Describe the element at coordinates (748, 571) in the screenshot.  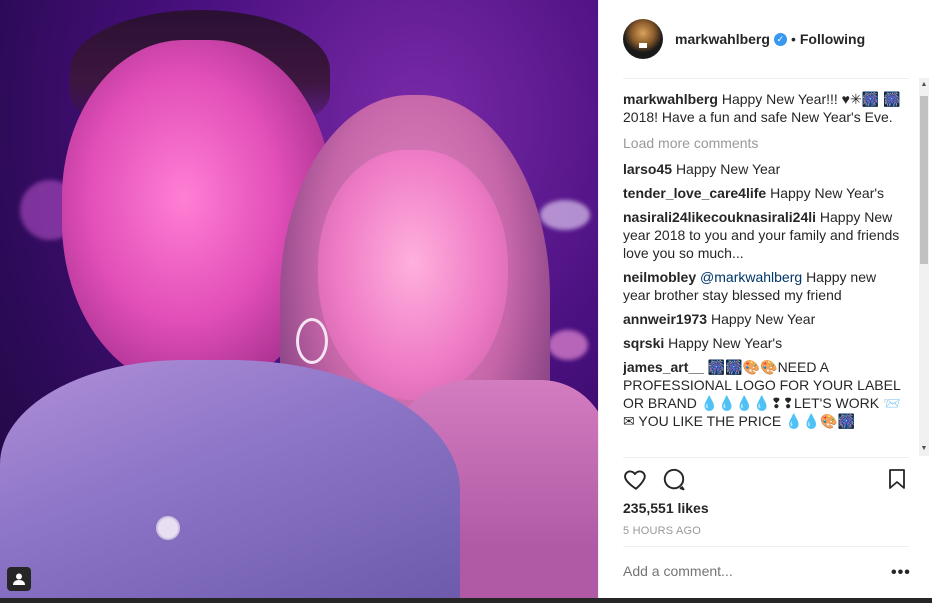
I see `add-comment-input` at that location.